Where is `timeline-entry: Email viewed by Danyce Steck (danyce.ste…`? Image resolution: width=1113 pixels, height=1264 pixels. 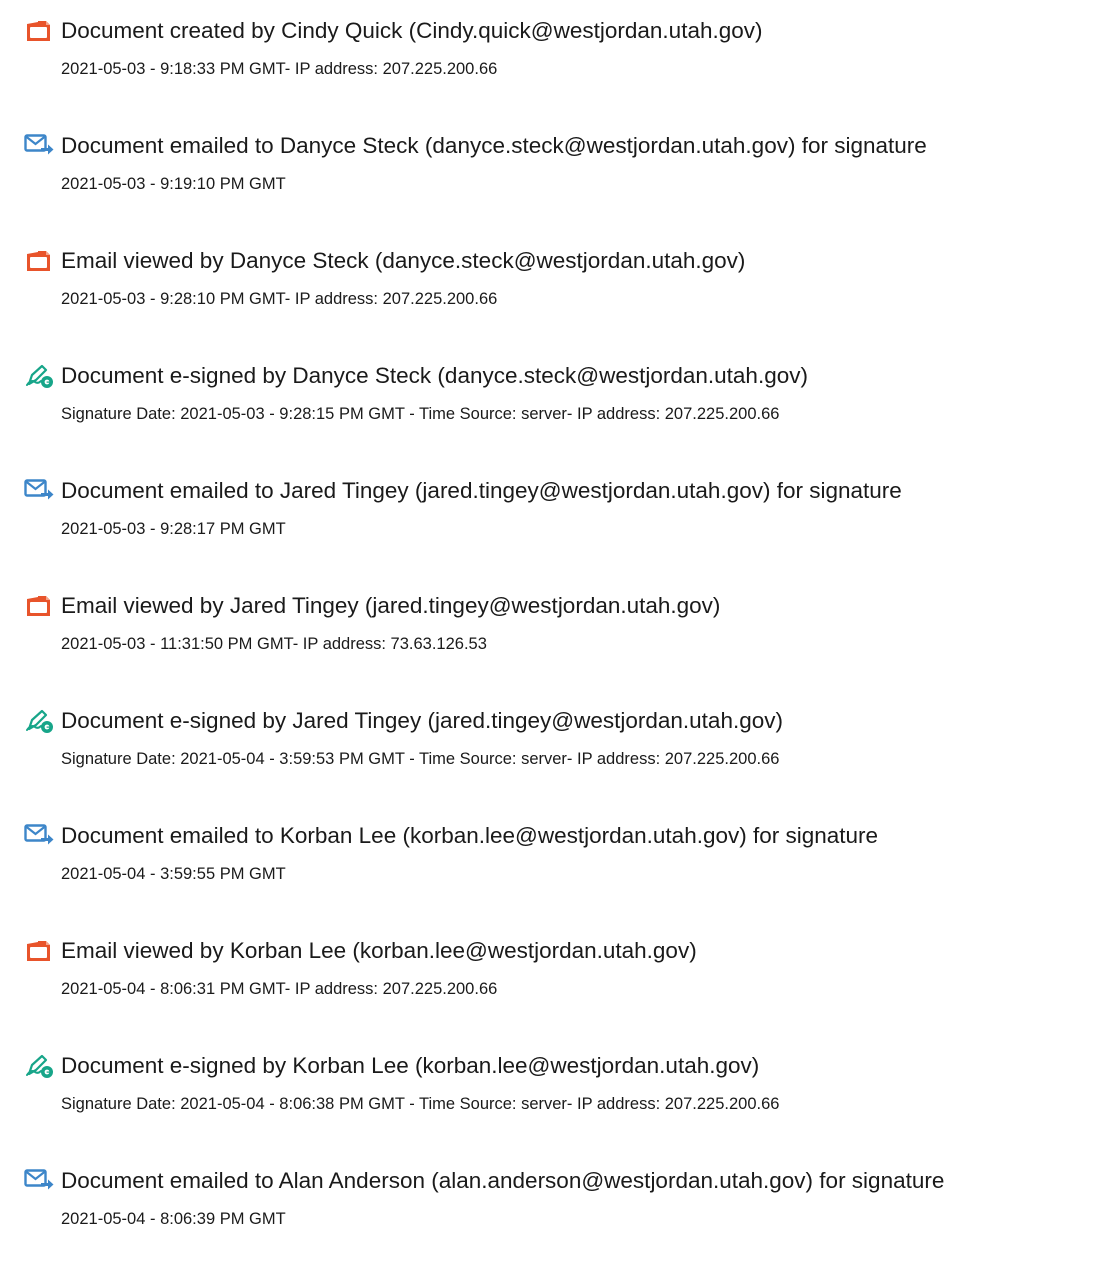
timeline-entry: Email viewed by Danyce Steck (danyce.ste… is located at coordinates (556, 294).